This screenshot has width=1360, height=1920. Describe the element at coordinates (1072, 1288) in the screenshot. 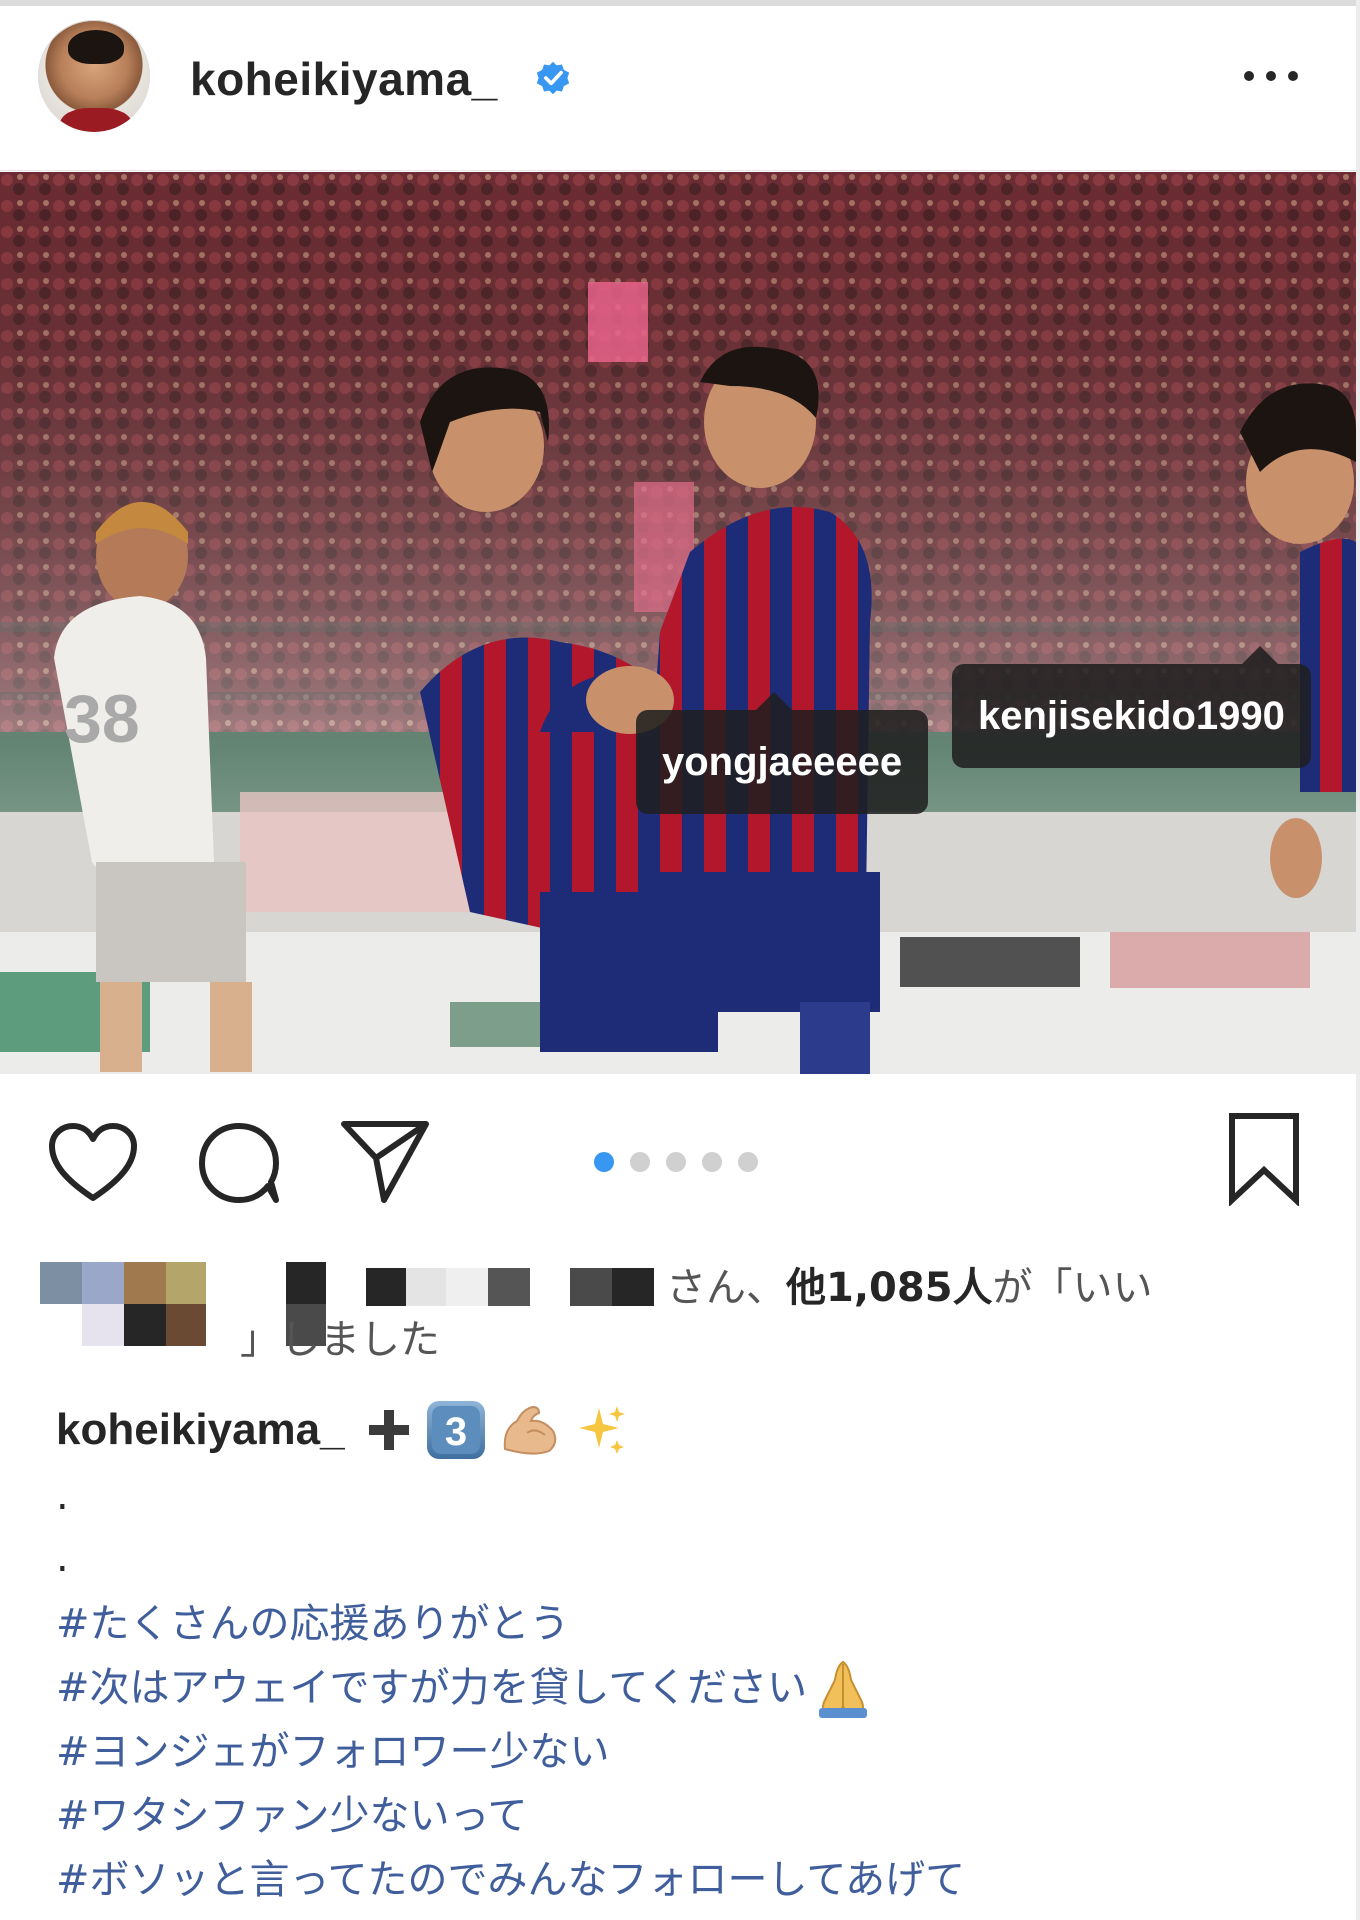

I see `likes-tail: が「いい` at that location.